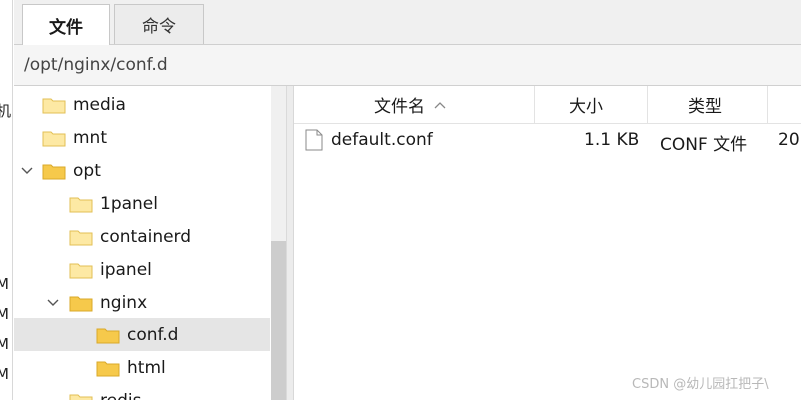 The height and width of the screenshot is (400, 801). Describe the element at coordinates (142, 392) in the screenshot. I see `tree-item-redis: redis` at that location.